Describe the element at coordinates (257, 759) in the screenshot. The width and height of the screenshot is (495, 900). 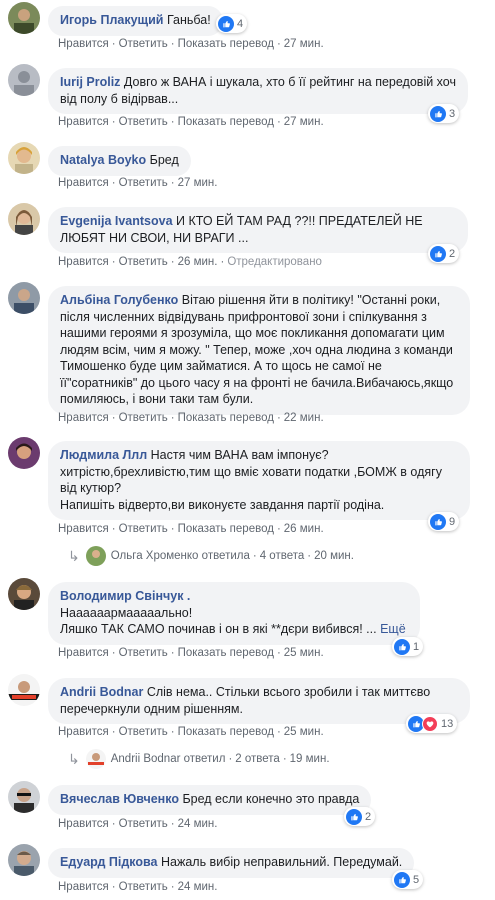
I see `replies-count: 2 ответа` at that location.